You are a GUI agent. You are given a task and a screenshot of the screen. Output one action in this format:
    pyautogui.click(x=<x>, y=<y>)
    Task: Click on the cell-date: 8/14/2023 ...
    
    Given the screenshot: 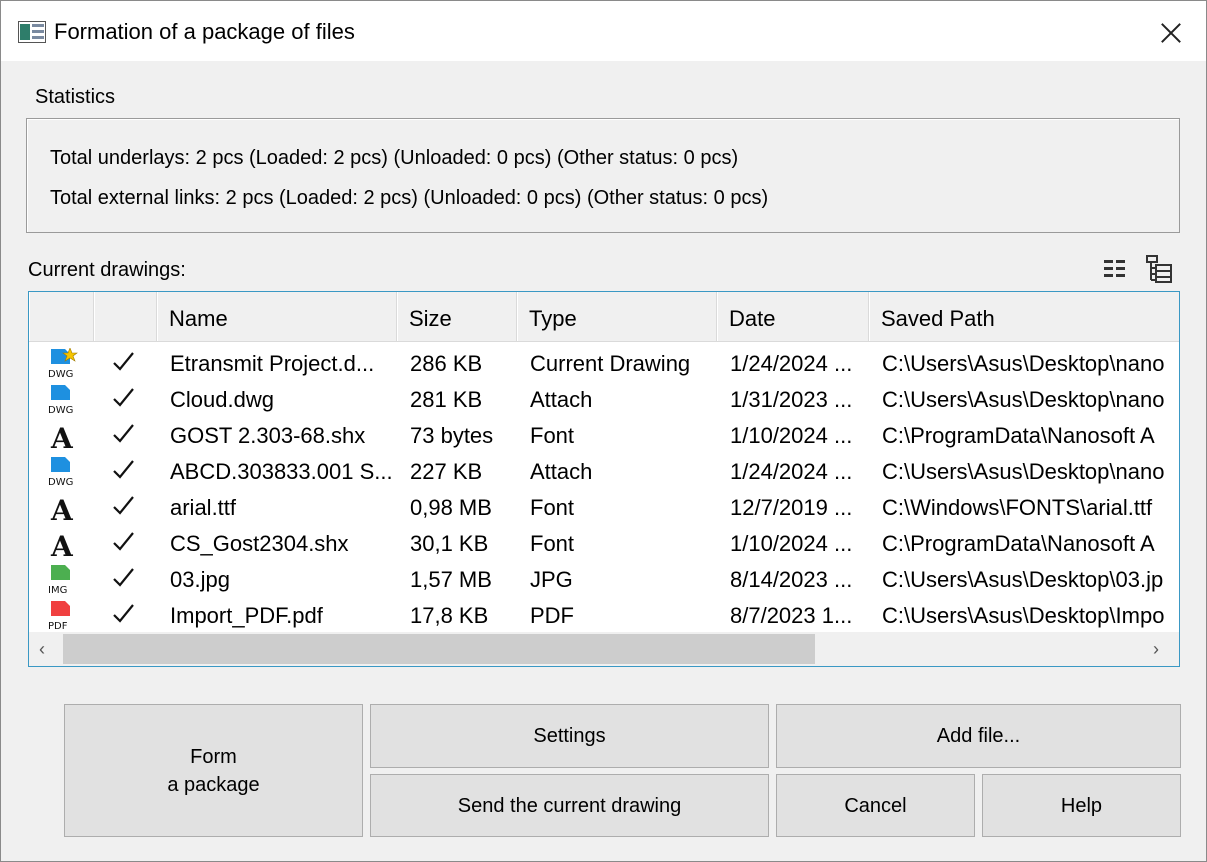 What is the action you would take?
    pyautogui.click(x=791, y=579)
    